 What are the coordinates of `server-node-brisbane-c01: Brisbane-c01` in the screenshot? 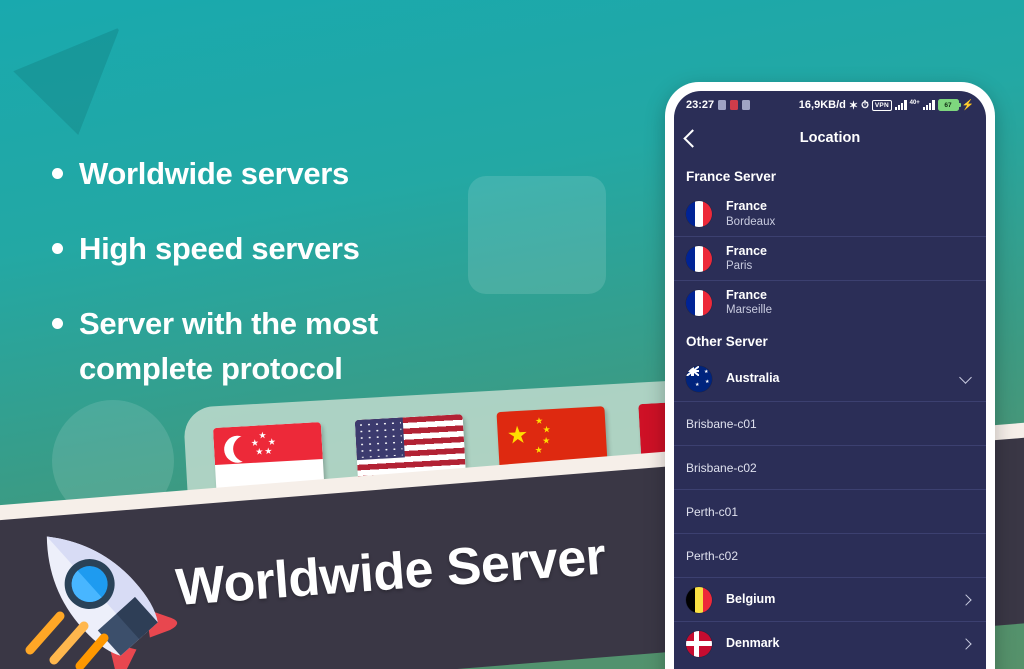 It's located at (830, 423).